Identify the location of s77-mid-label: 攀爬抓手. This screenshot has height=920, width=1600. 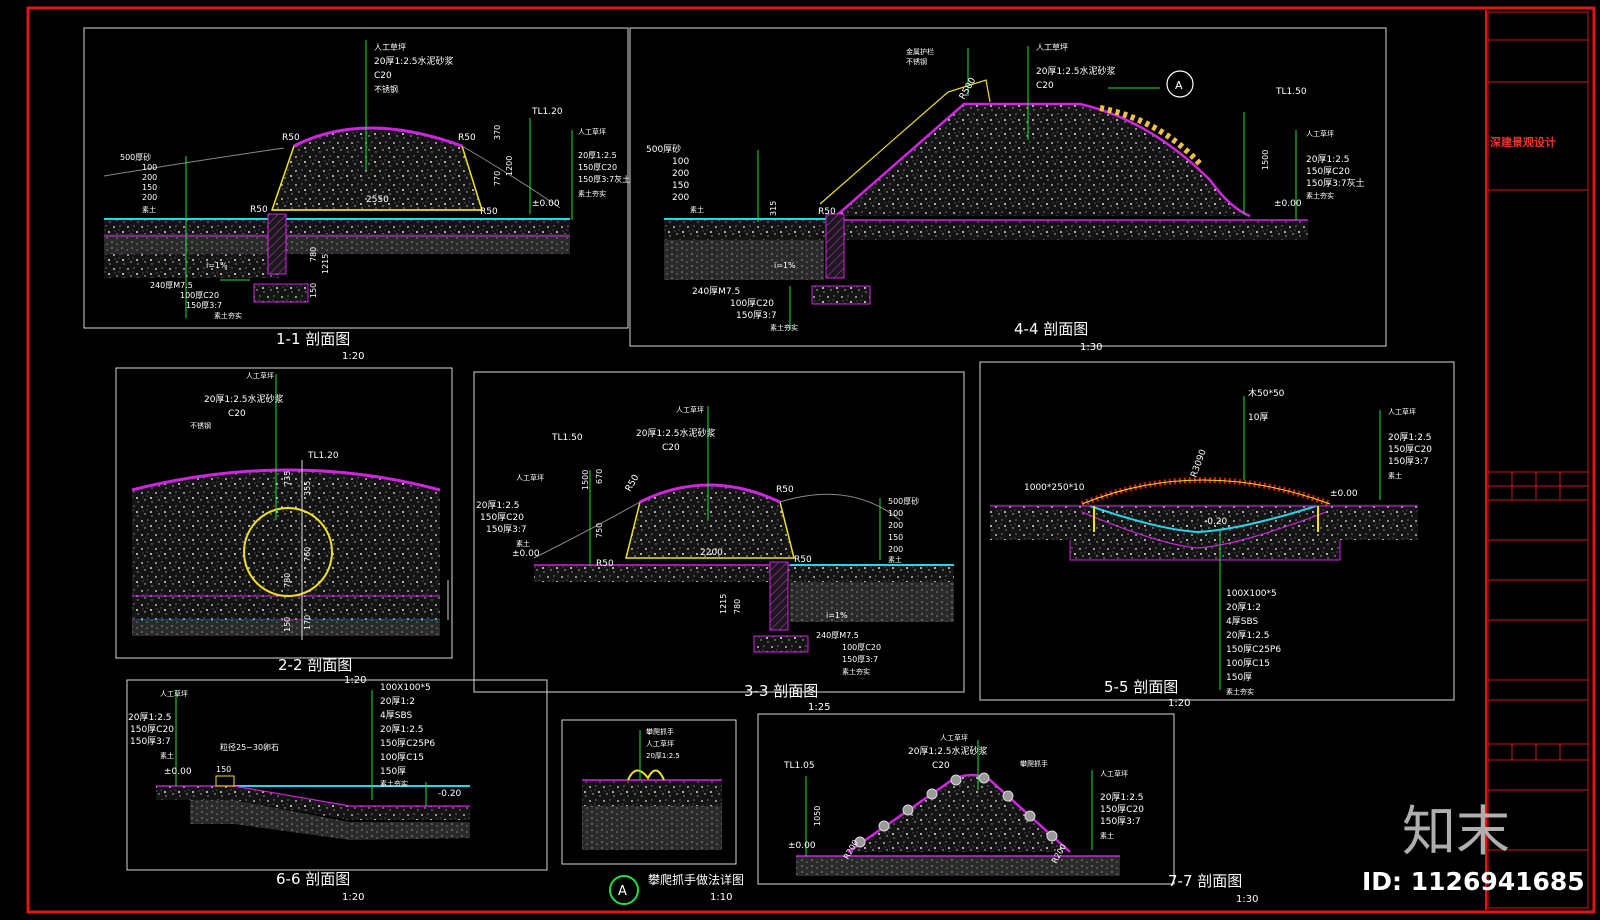
(1034, 763).